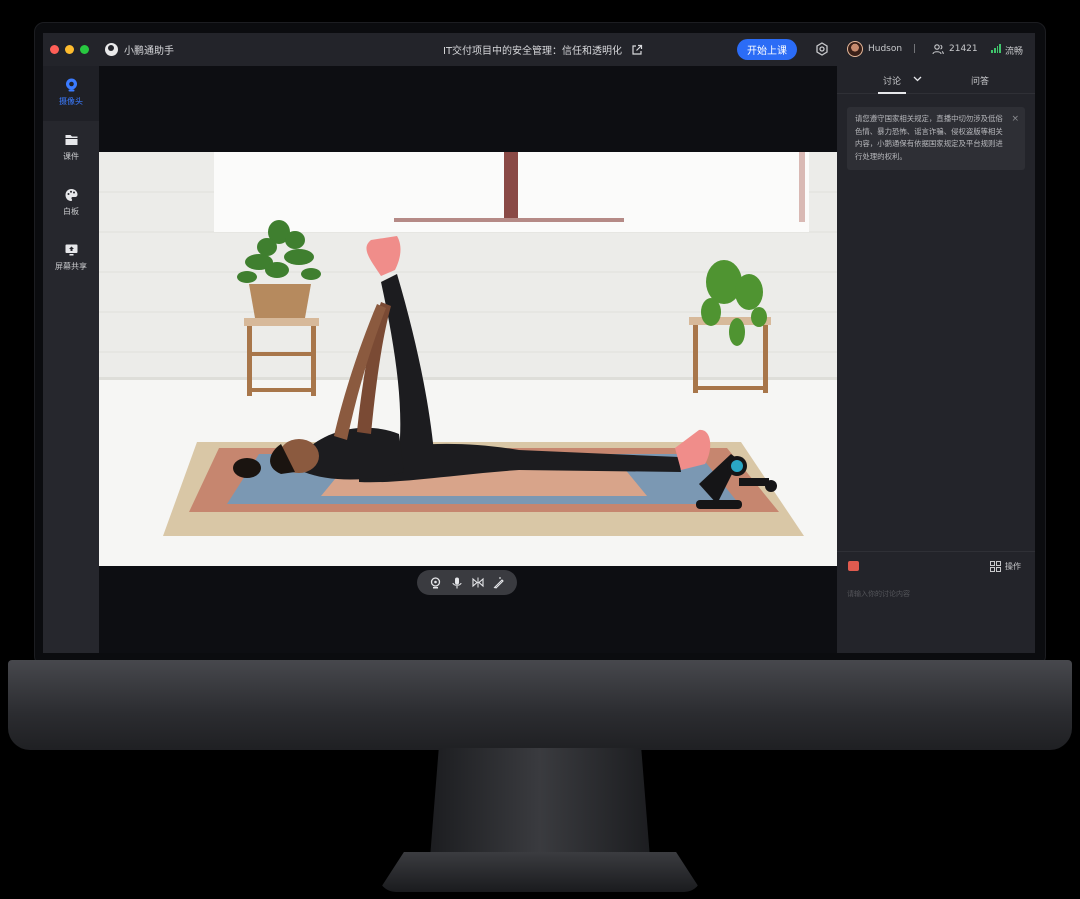 Image resolution: width=1080 pixels, height=899 pixels. Describe the element at coordinates (980, 80) in the screenshot. I see `tab-qa: 问答` at that location.